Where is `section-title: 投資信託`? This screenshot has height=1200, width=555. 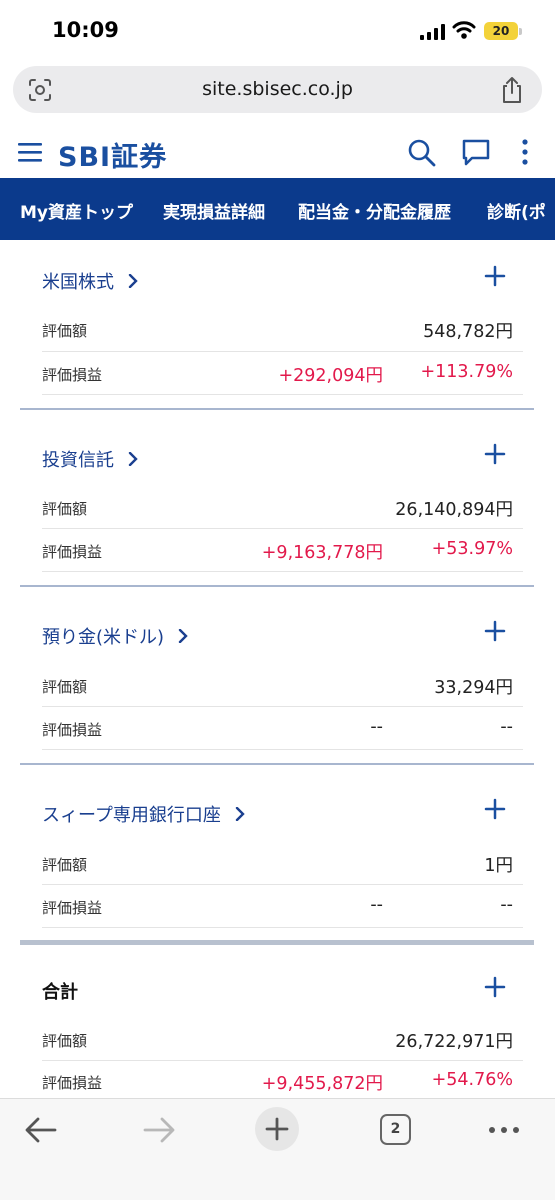 section-title: 投資信託 is located at coordinates (78, 460).